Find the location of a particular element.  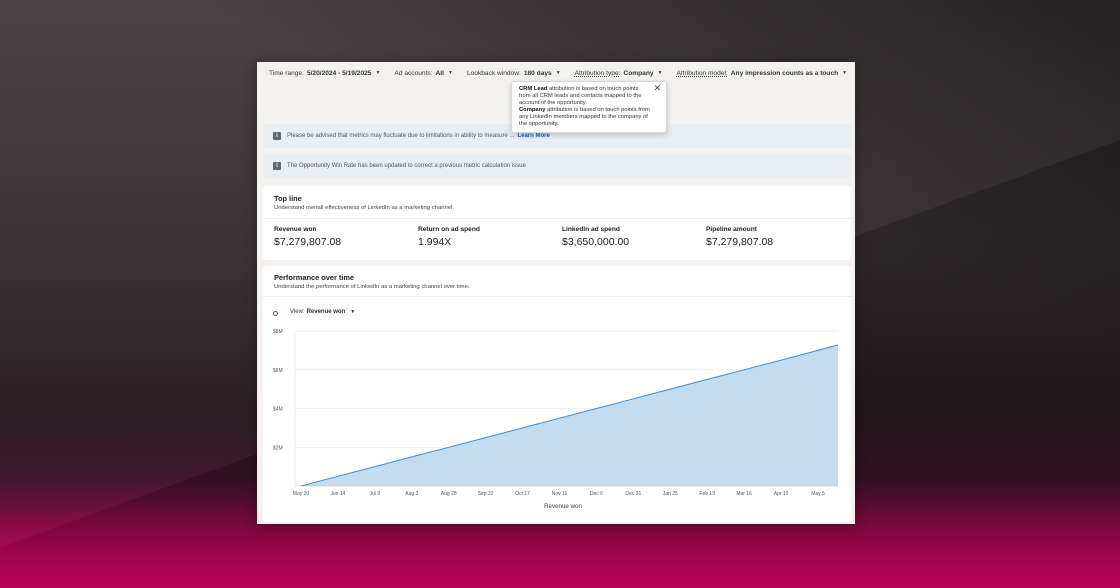

y-tick-label: $4M is located at coordinates (278, 410).